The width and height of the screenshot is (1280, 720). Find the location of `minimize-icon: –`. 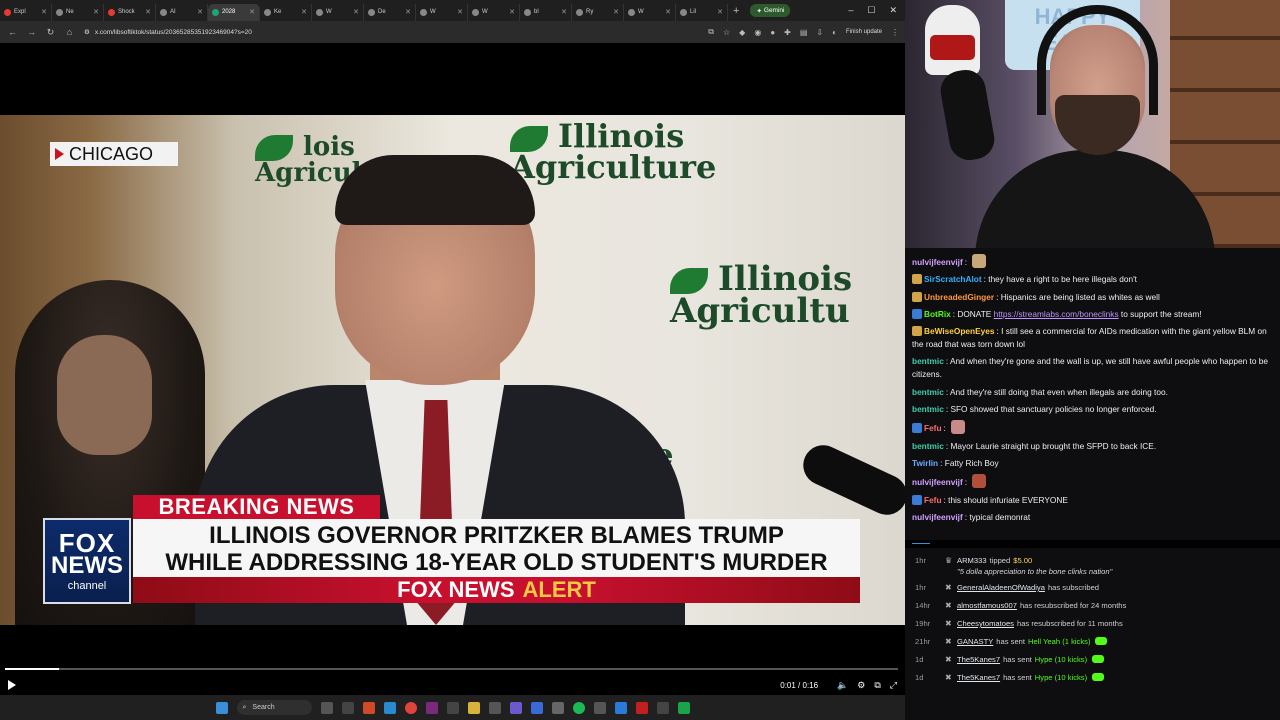

minimize-icon: – is located at coordinates (850, 10).